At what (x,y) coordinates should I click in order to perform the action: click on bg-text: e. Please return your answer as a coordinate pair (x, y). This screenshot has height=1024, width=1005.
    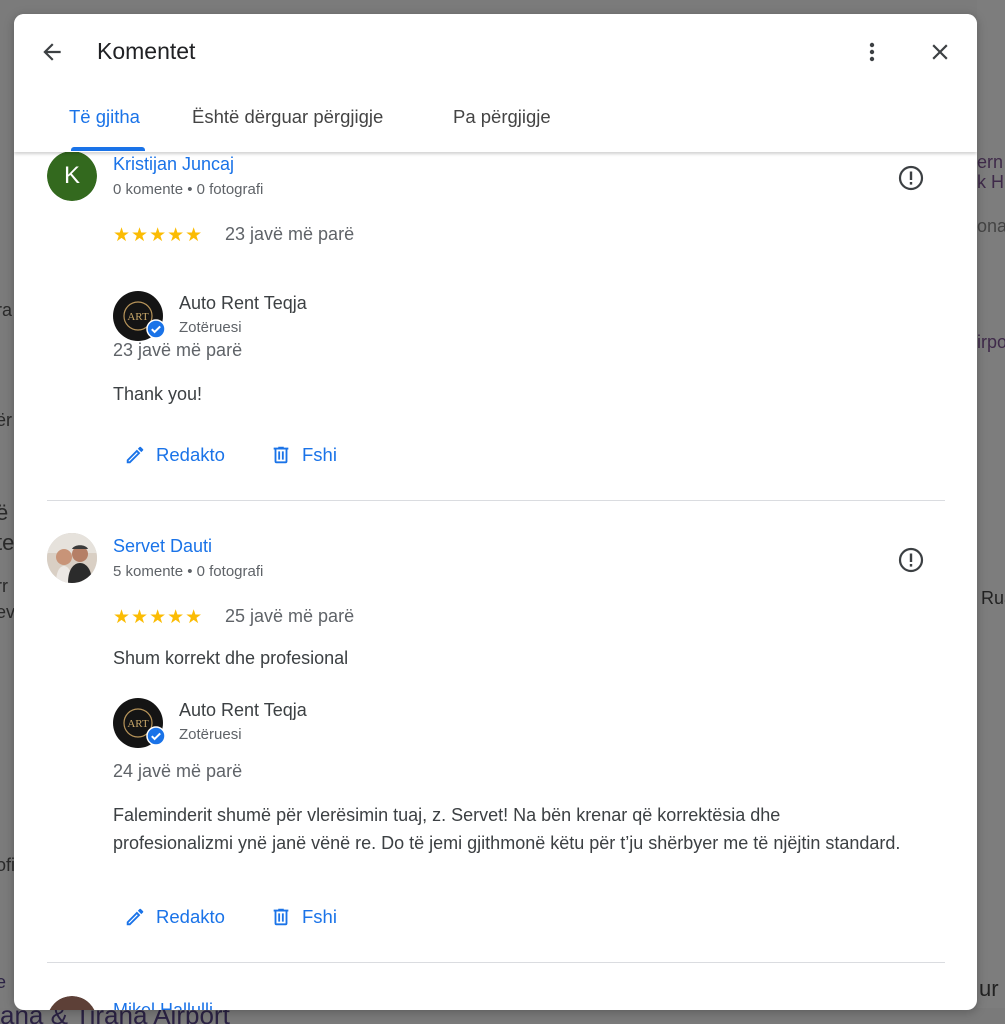
    Looking at the image, I should click on (3, 982).